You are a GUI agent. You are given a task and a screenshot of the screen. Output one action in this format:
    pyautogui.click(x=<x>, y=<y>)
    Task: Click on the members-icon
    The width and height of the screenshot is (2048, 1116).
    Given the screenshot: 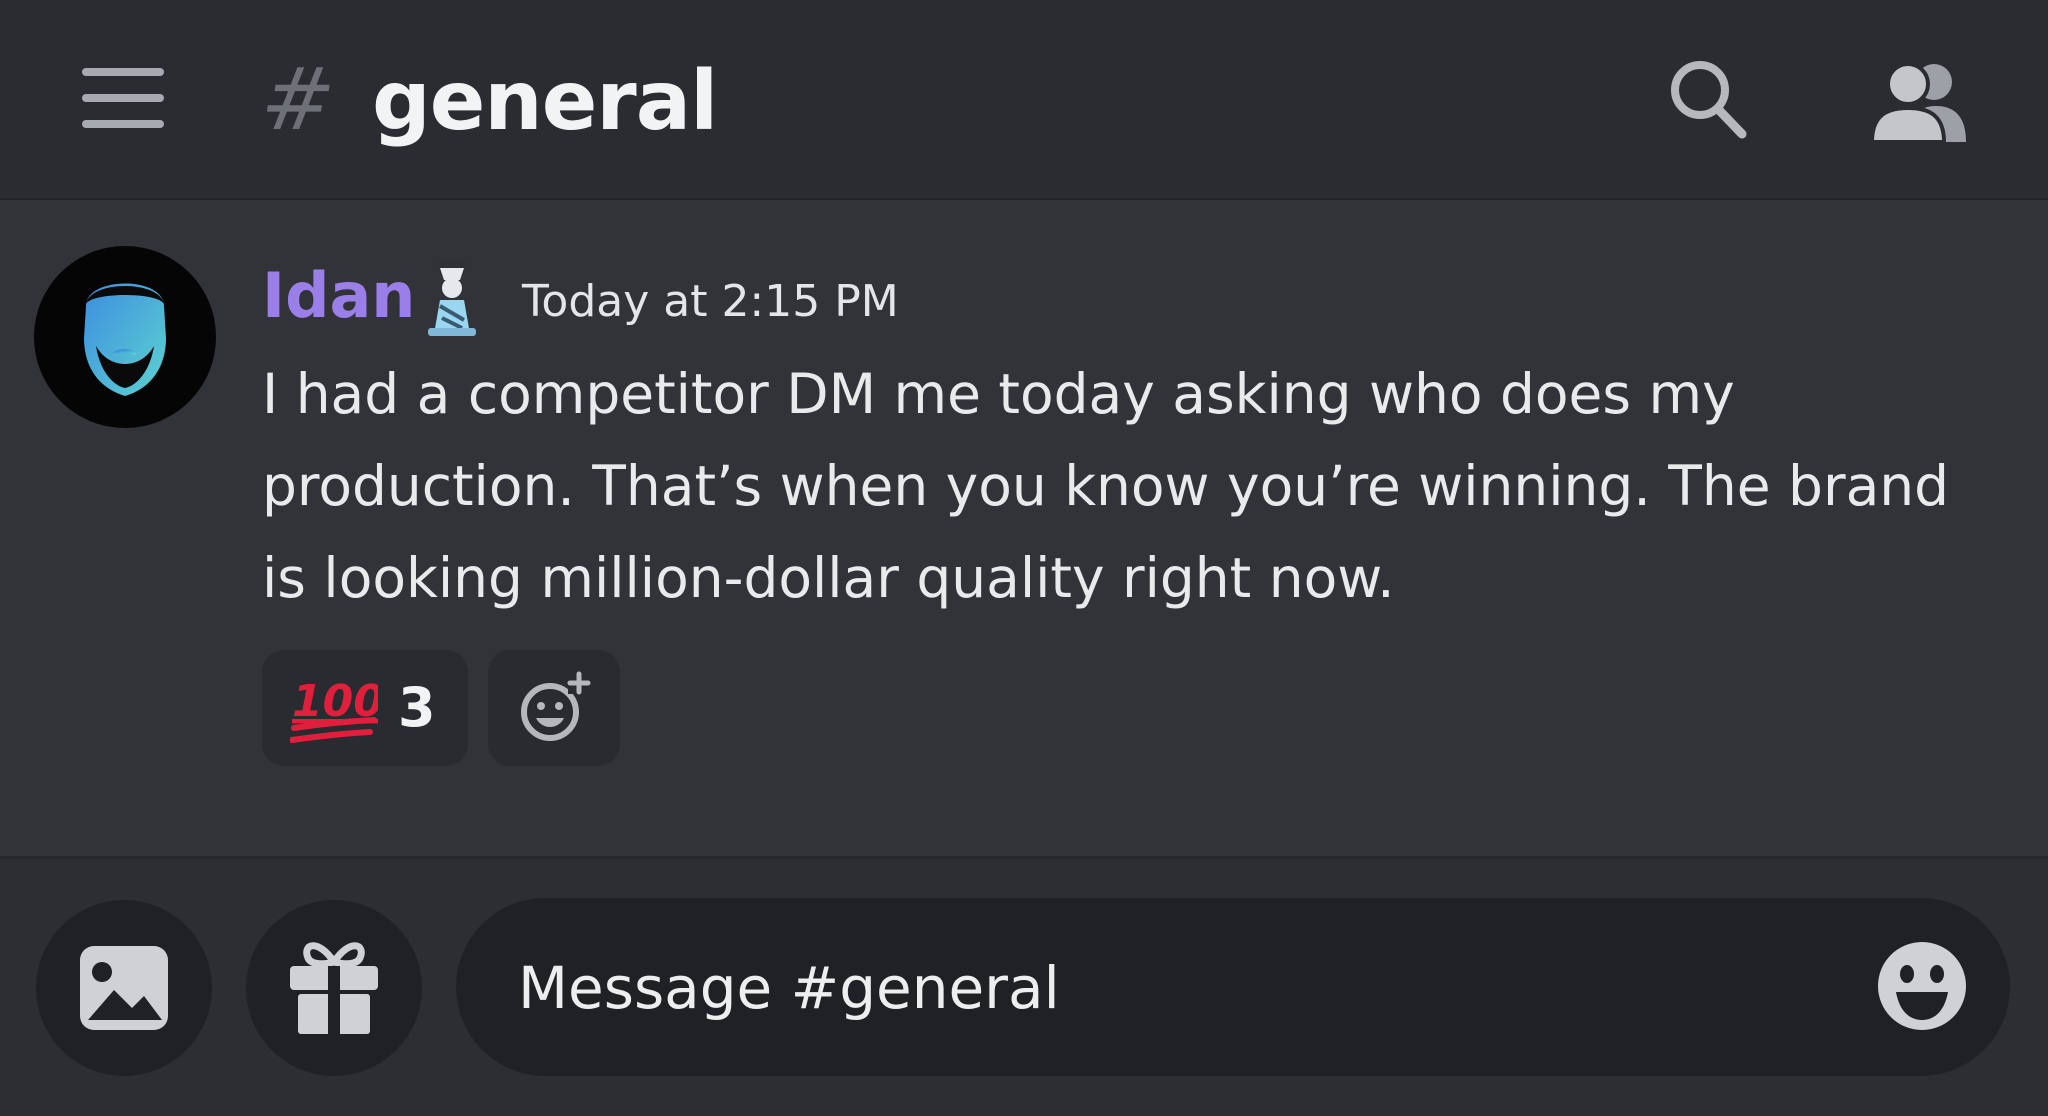 What is the action you would take?
    pyautogui.click(x=1919, y=101)
    